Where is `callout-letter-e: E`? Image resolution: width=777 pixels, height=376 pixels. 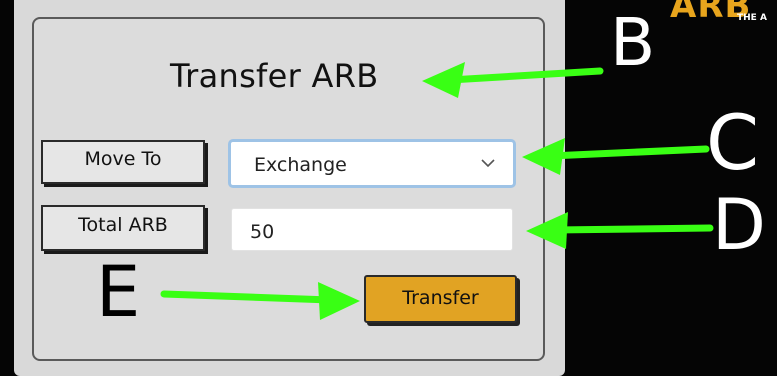
callout-letter-e: E is located at coordinates (118, 292).